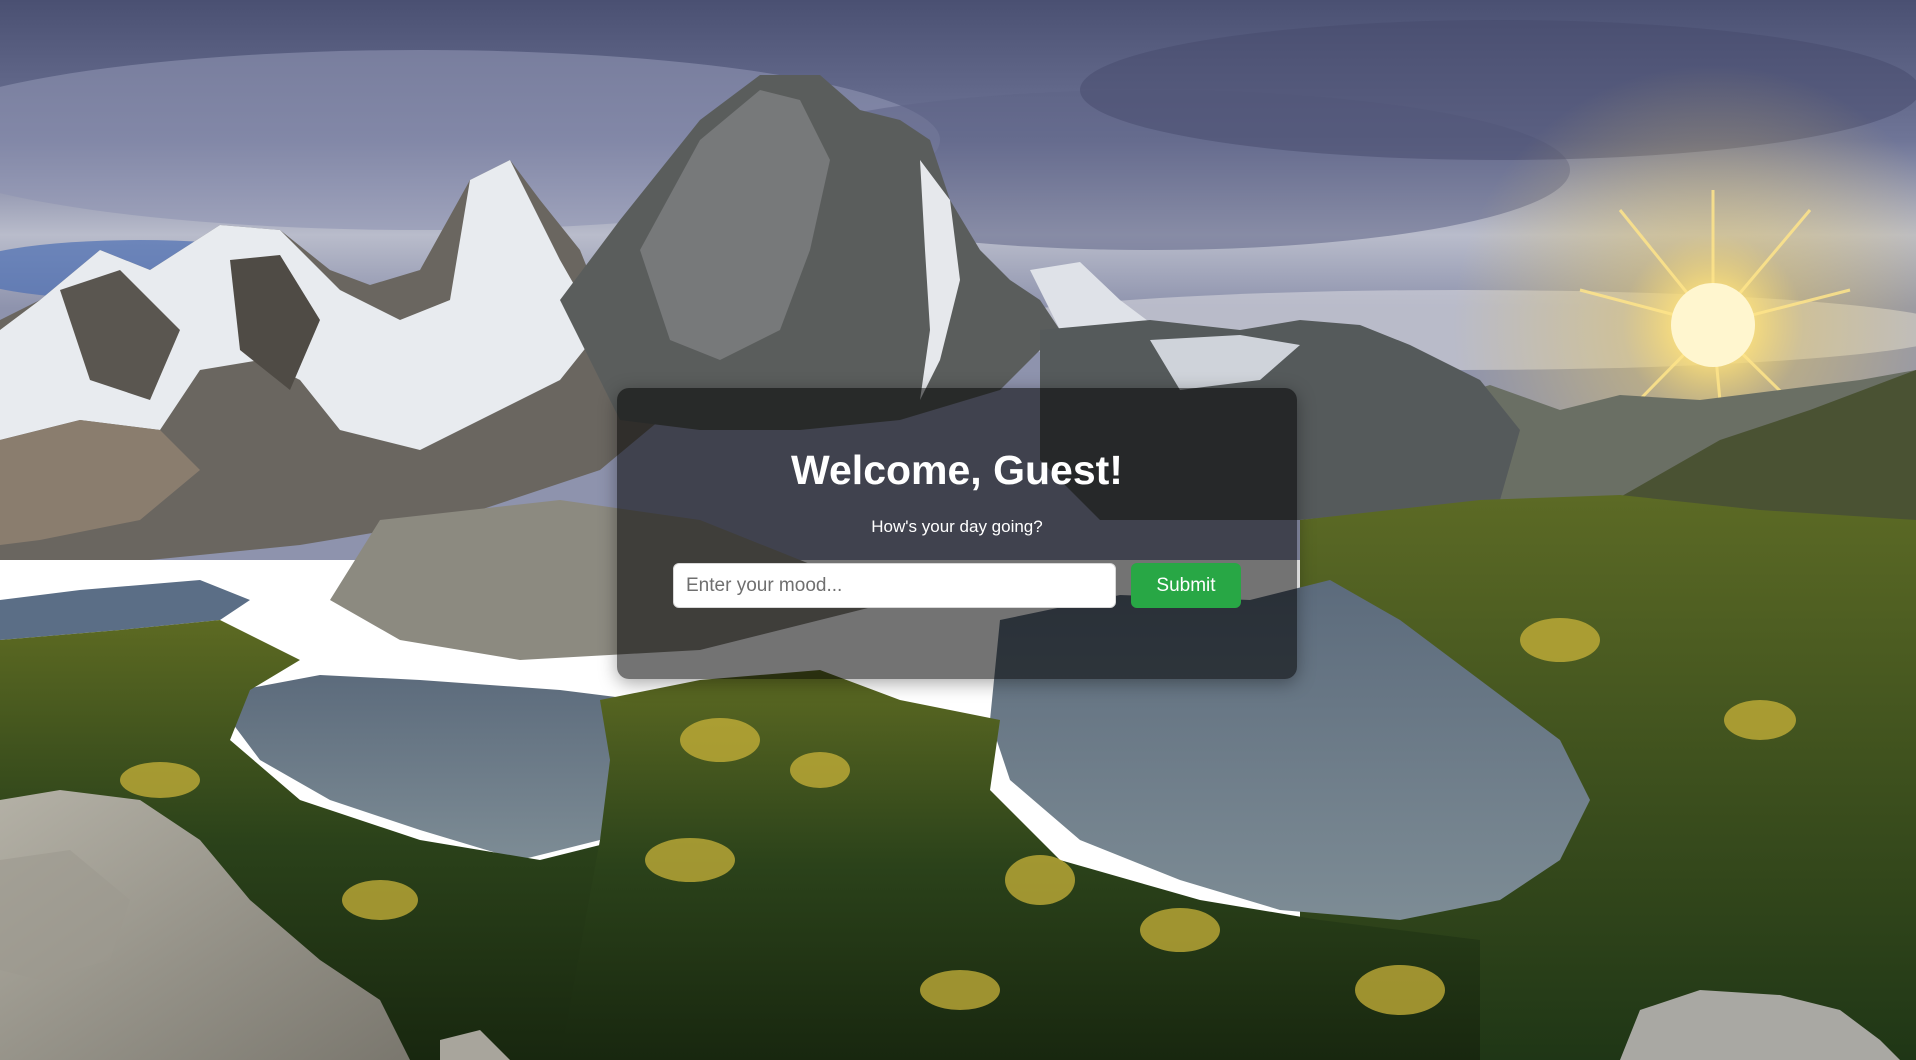 The height and width of the screenshot is (1060, 1916). What do you see at coordinates (957, 470) in the screenshot?
I see `welcome-title: Welcome, Guest!` at bounding box center [957, 470].